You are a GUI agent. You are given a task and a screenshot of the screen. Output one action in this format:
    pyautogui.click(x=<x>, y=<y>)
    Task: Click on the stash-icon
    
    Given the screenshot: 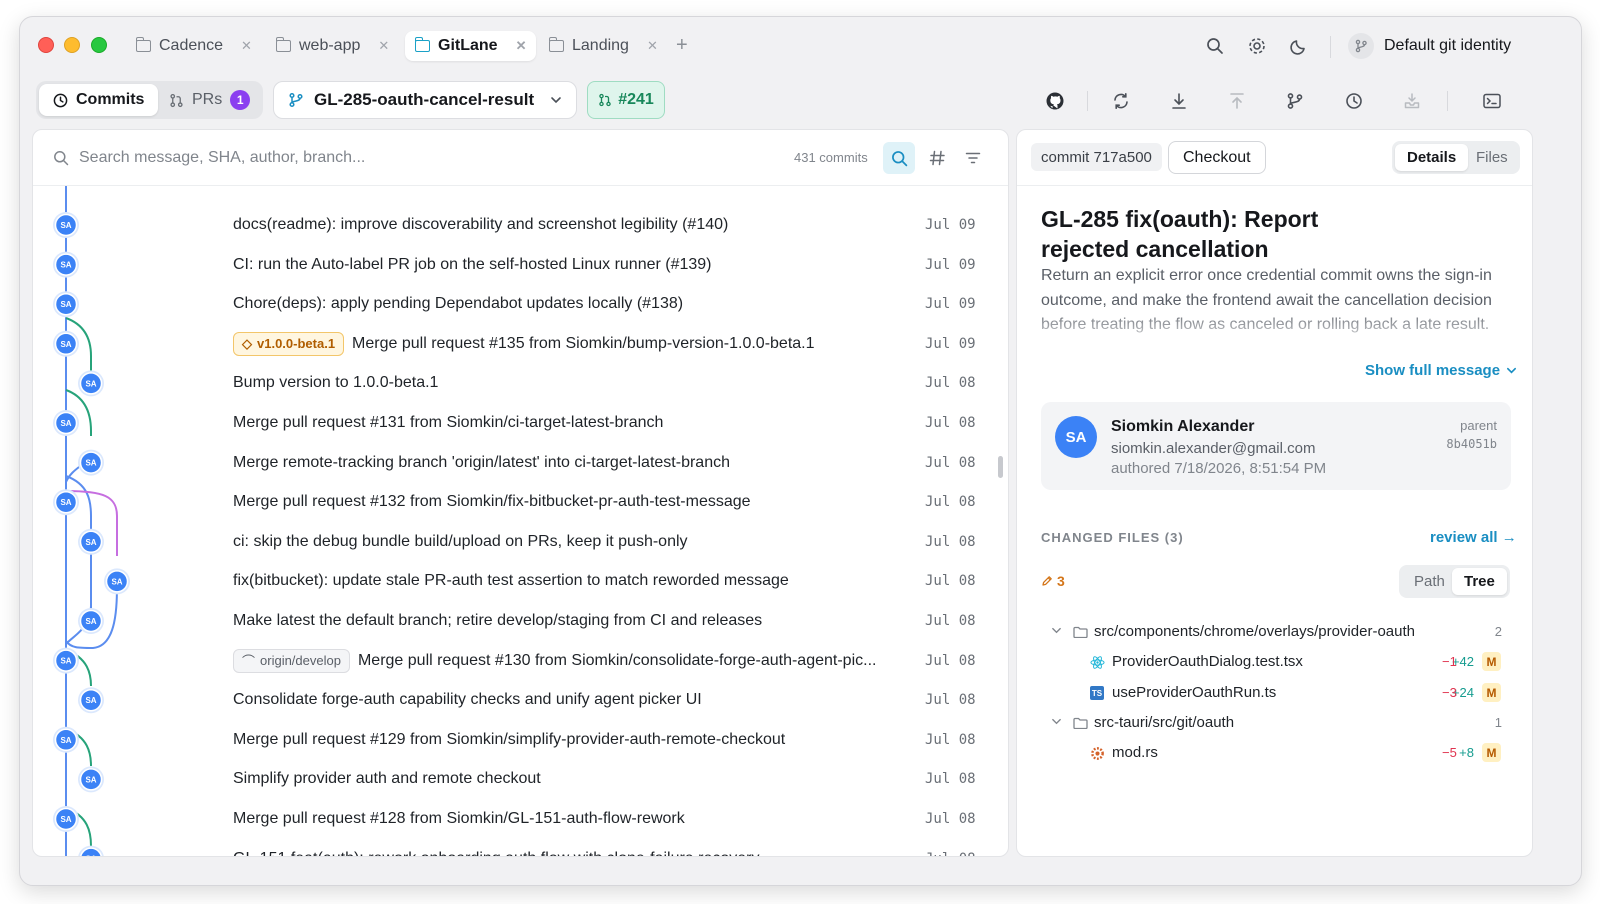 What is the action you would take?
    pyautogui.click(x=1412, y=101)
    